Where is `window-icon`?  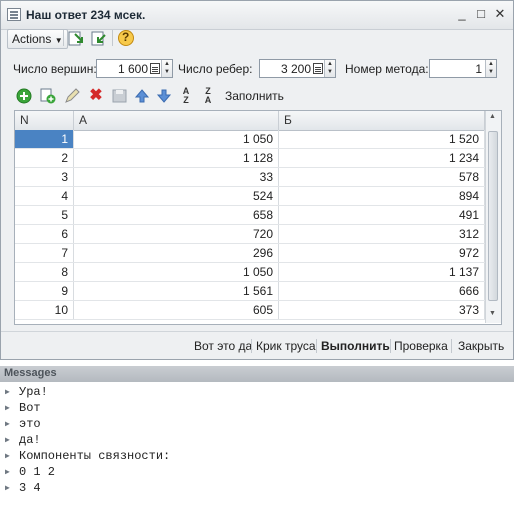 window-icon is located at coordinates (14, 14).